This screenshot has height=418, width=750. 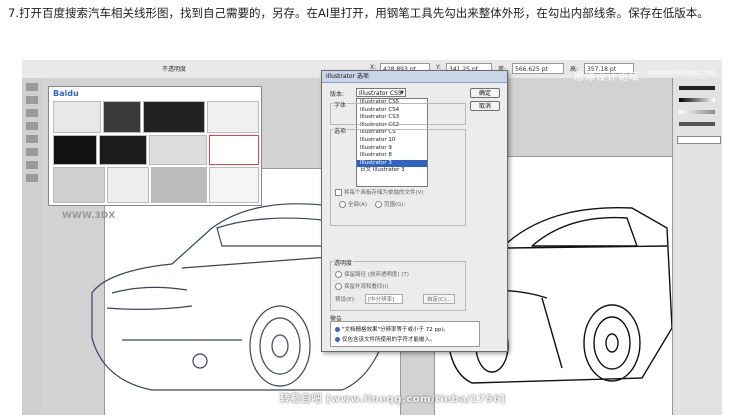 I want to click on fonts-label: 字体, so click(x=340, y=104).